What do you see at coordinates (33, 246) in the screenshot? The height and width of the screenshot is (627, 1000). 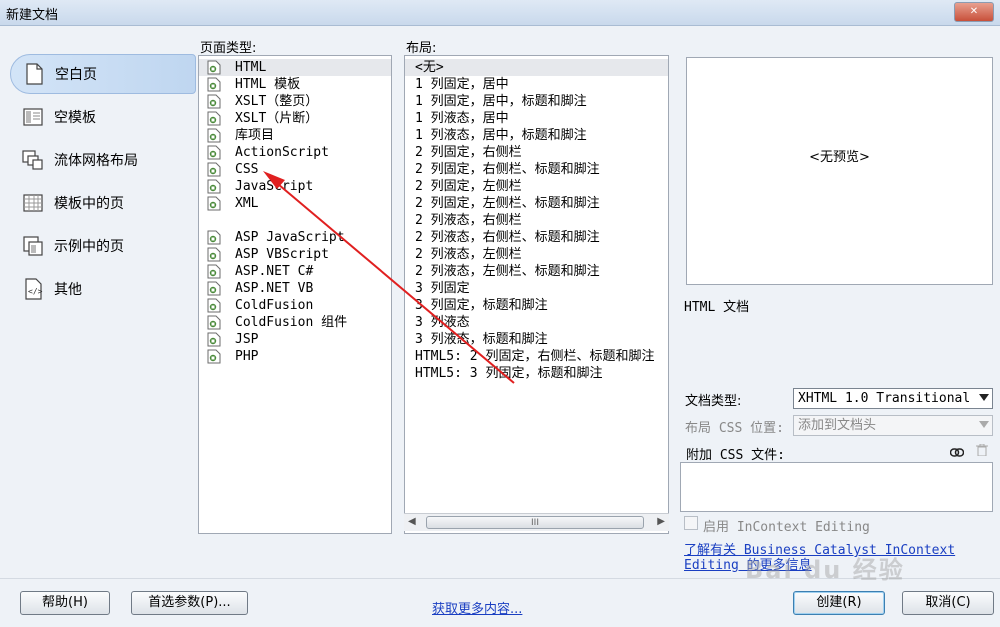 I see `sample-page-icon` at bounding box center [33, 246].